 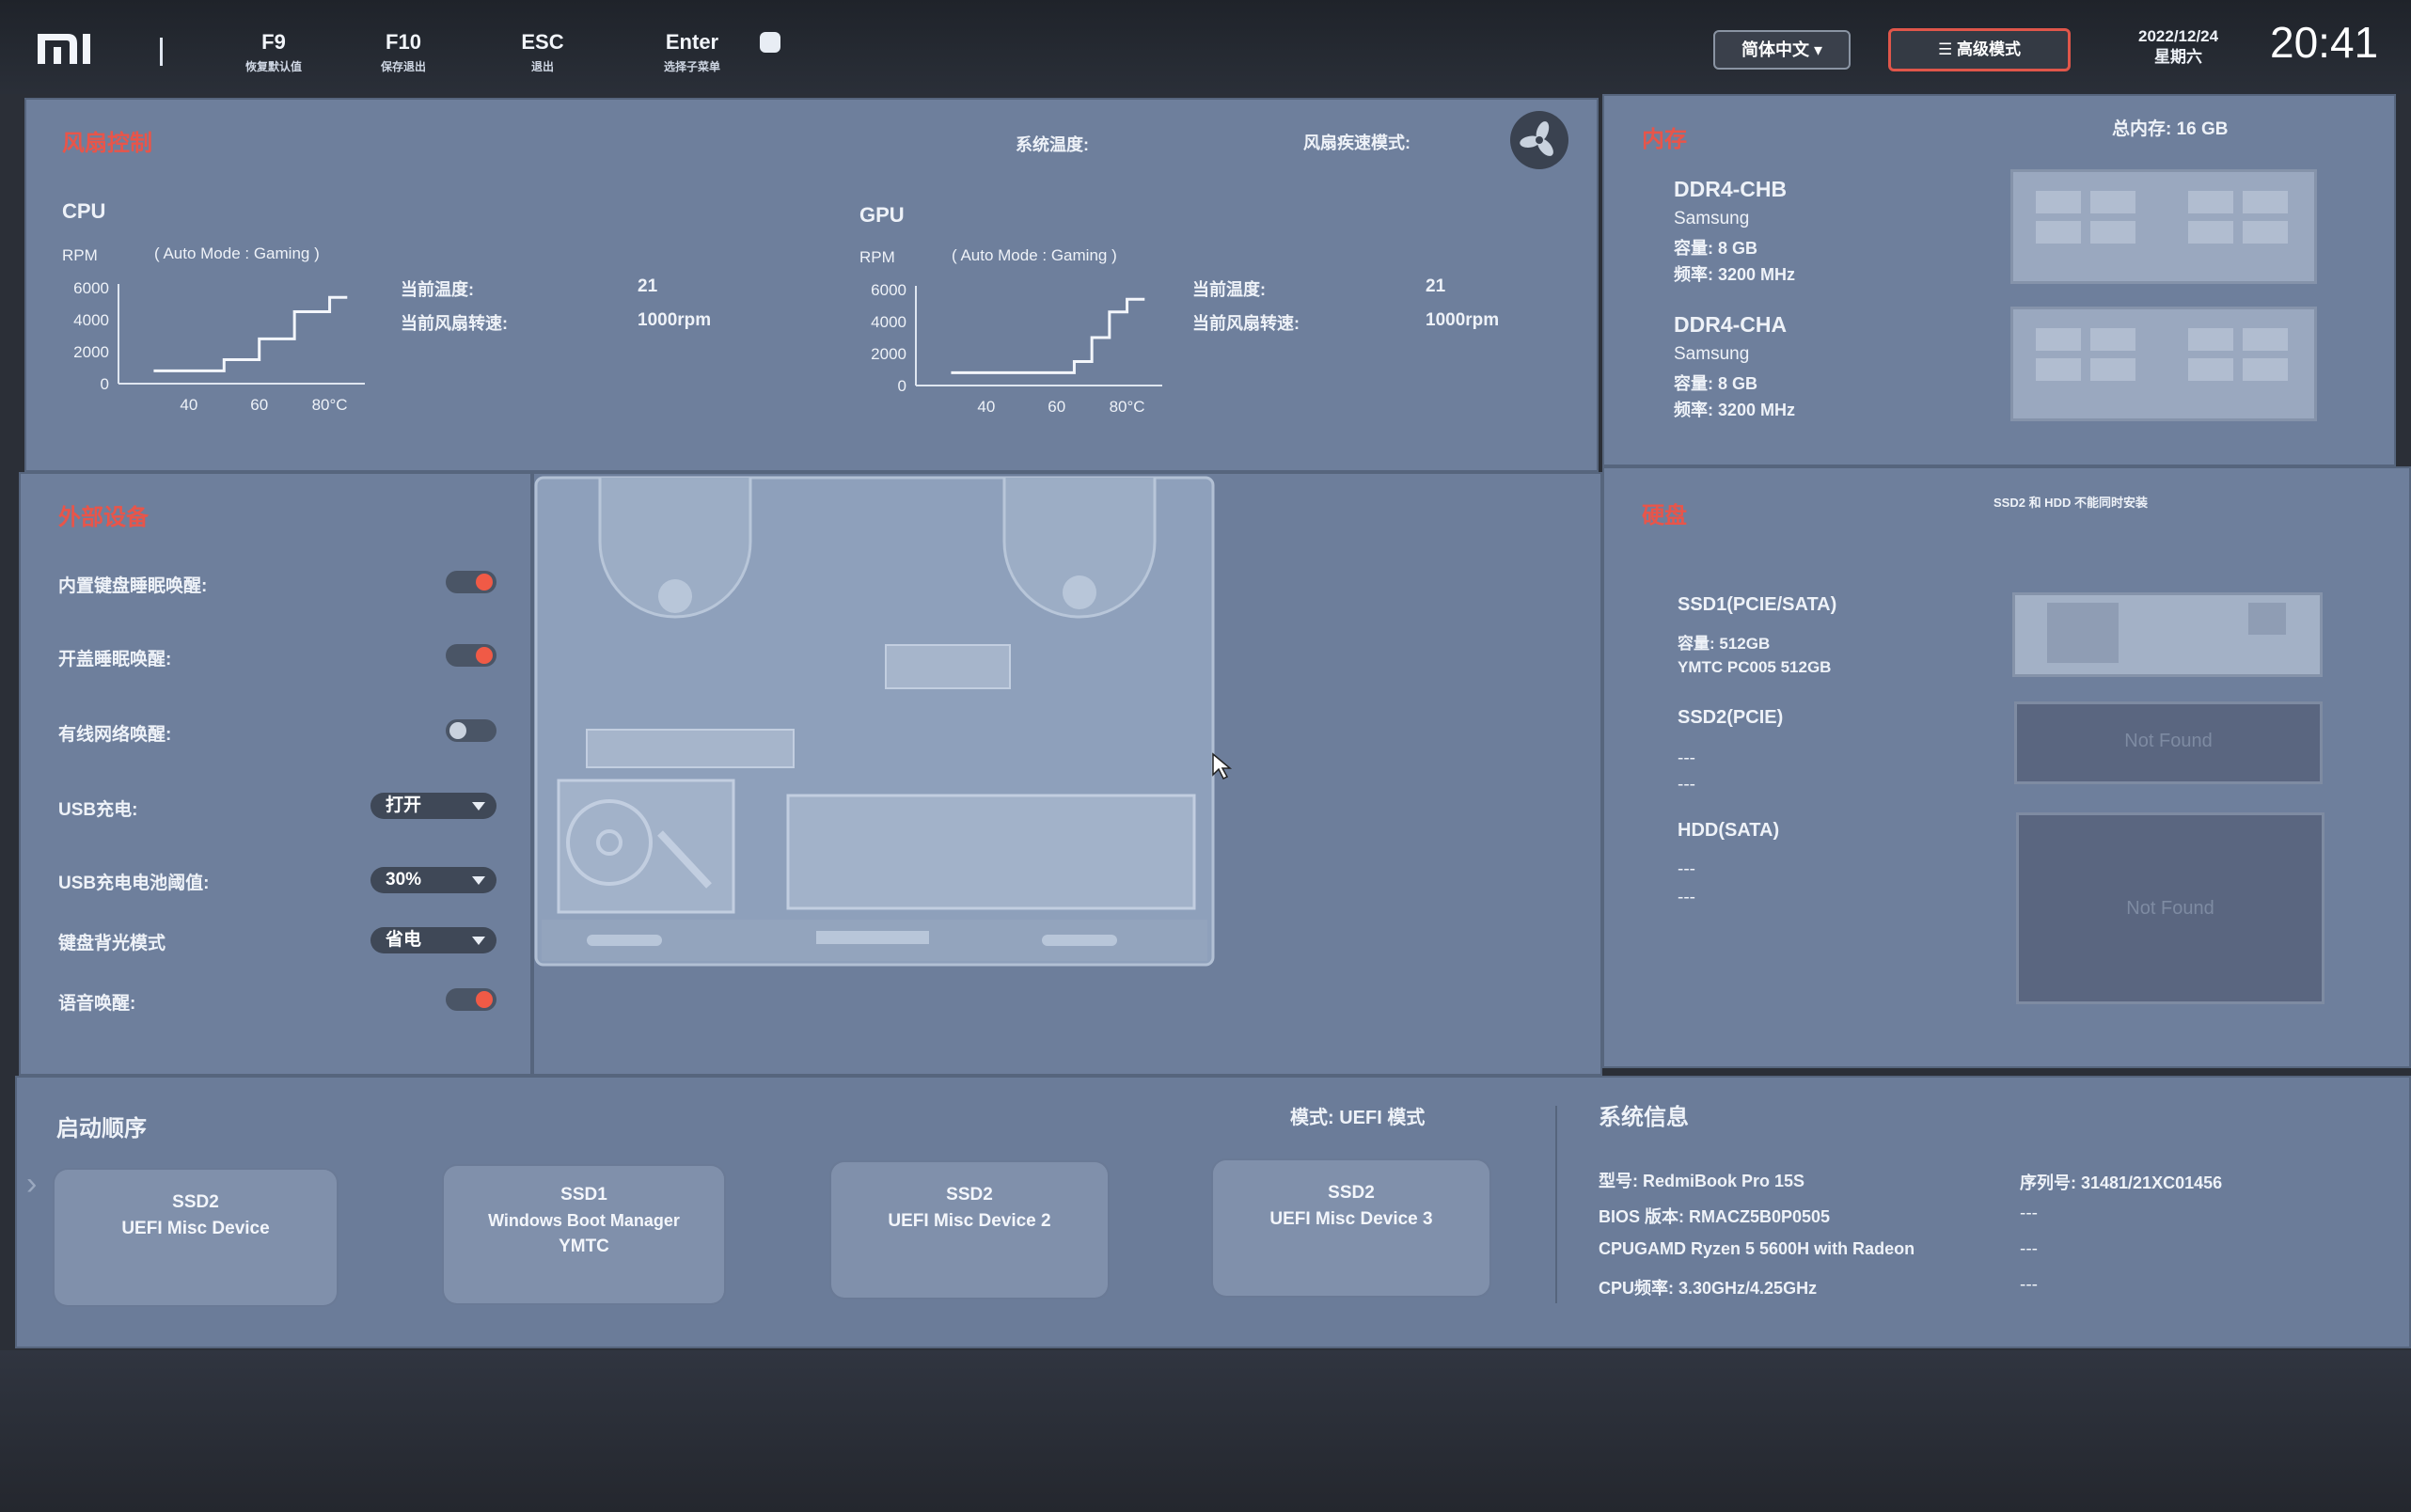 I want to click on sysinfo-placeholder: ---, so click(x=2029, y=1249).